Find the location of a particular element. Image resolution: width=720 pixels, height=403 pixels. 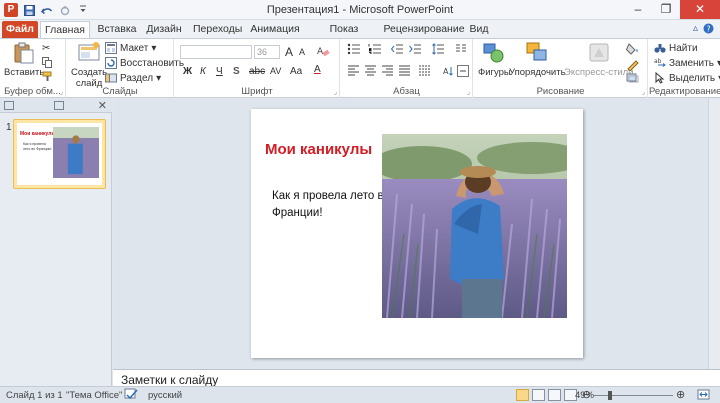

vertical-scrollbar is located at coordinates (714, 234).